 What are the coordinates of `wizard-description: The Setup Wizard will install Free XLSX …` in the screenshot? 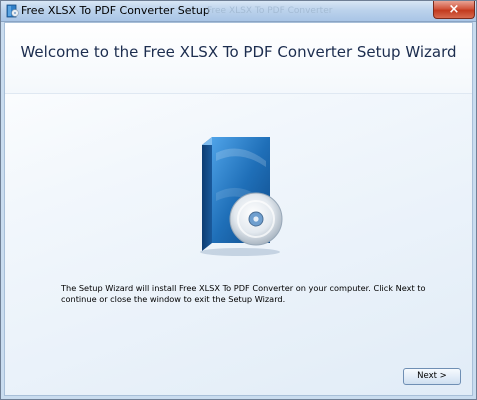 It's located at (243, 293).